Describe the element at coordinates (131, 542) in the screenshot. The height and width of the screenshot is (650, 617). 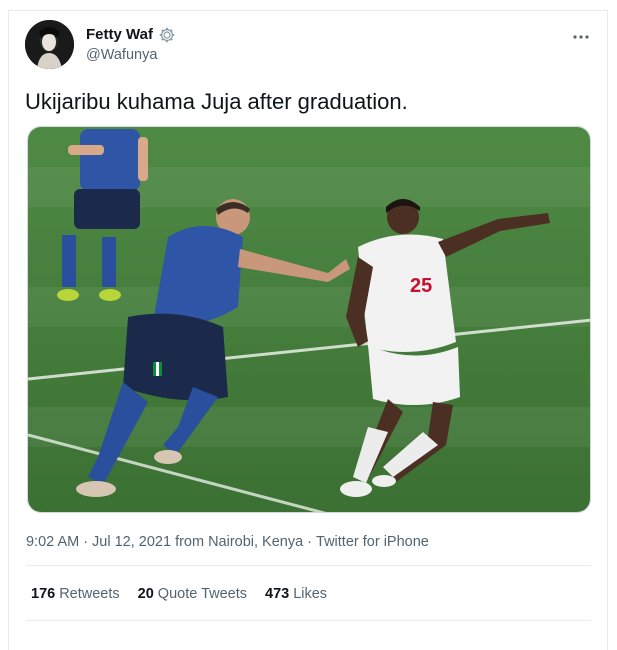
I see `tweet-date: Jul 12, 2021` at that location.